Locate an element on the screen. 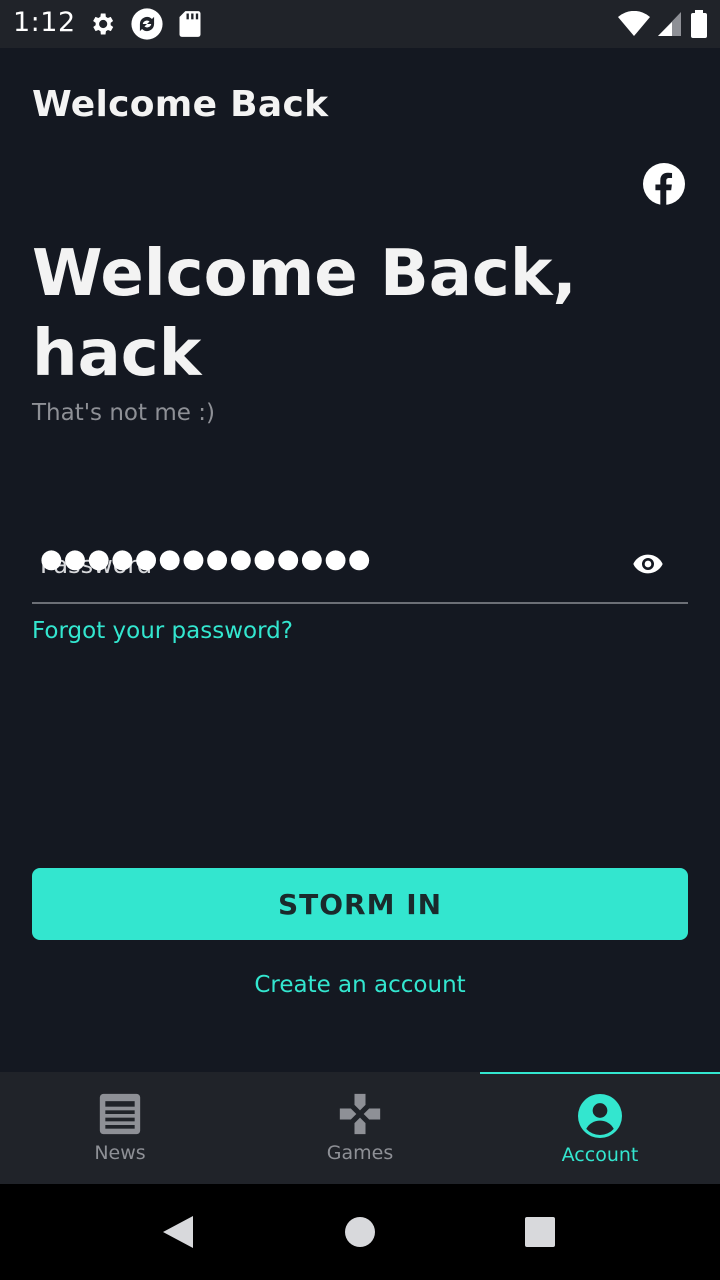  not-me-link: That's not me :) is located at coordinates (123, 413).